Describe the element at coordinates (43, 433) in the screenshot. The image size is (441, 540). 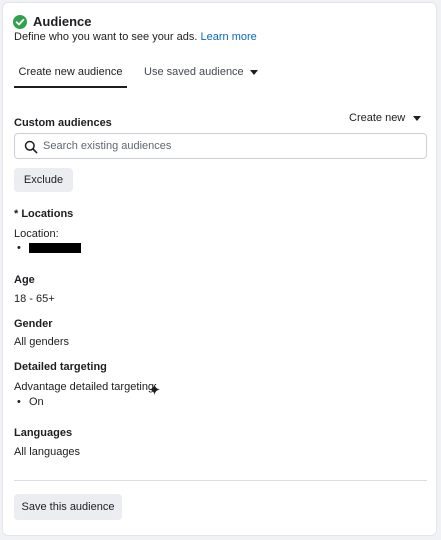
I see `languages-label: Languages` at that location.